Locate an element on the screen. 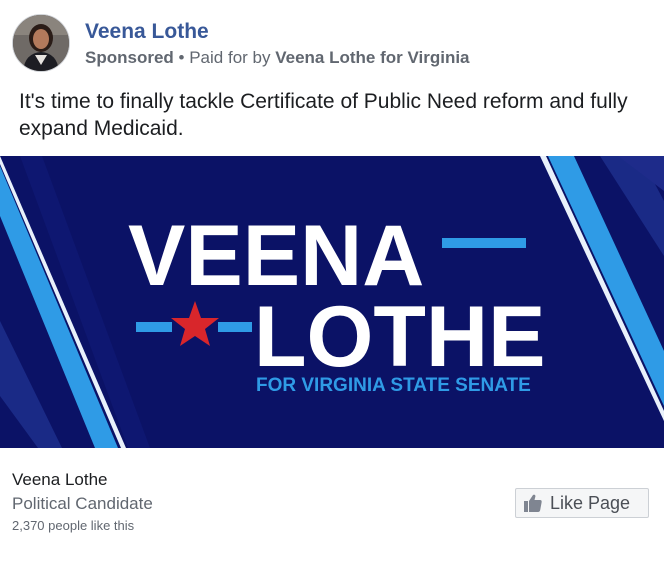 The image size is (664, 570). banner-tagline: FOR VIRGINIA STATE SENATE is located at coordinates (393, 385).